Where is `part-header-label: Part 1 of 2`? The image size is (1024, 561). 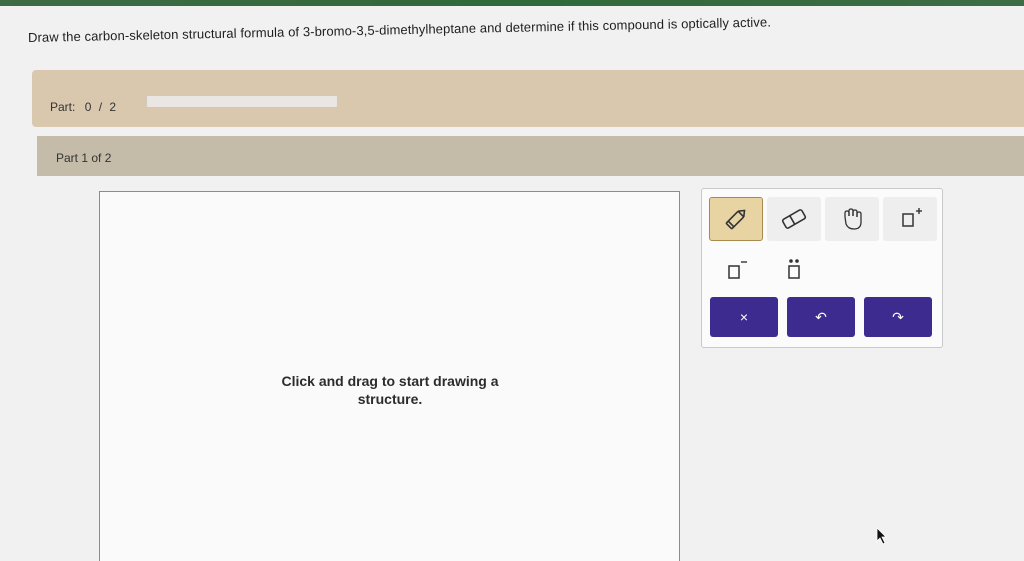
part-header-label: Part 1 of 2 is located at coordinates (84, 158).